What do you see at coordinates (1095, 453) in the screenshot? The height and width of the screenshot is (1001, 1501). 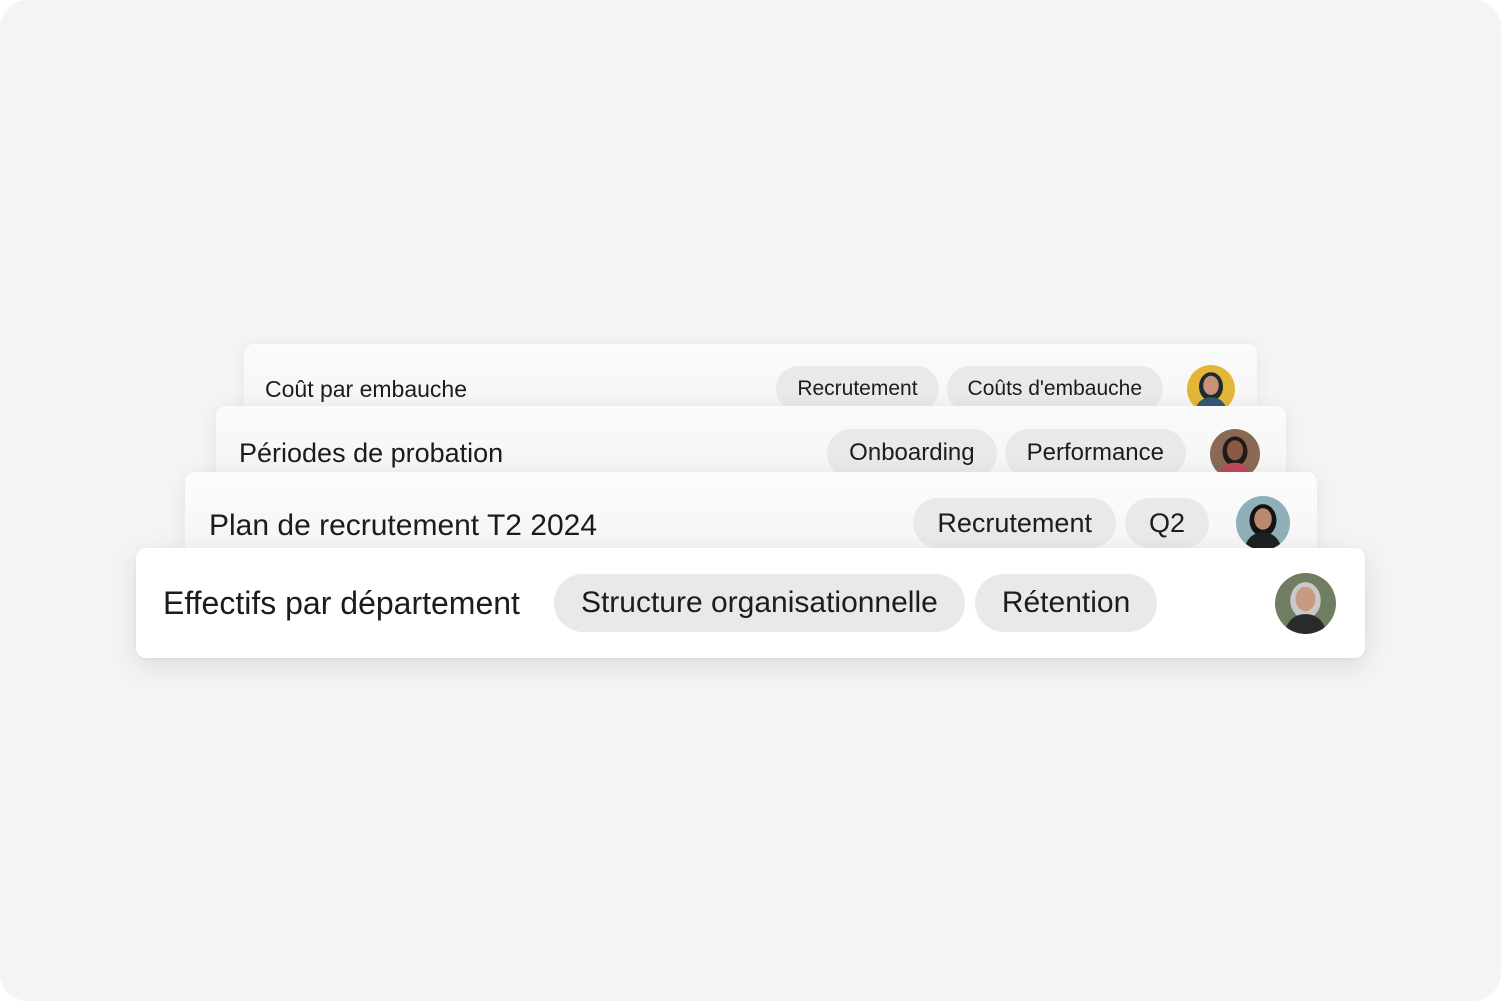 I see `tag-chip: Performance` at bounding box center [1095, 453].